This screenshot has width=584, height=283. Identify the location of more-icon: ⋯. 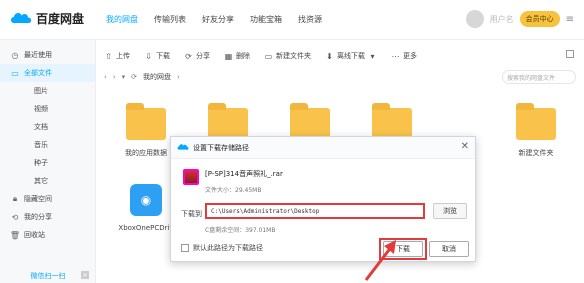
(395, 56).